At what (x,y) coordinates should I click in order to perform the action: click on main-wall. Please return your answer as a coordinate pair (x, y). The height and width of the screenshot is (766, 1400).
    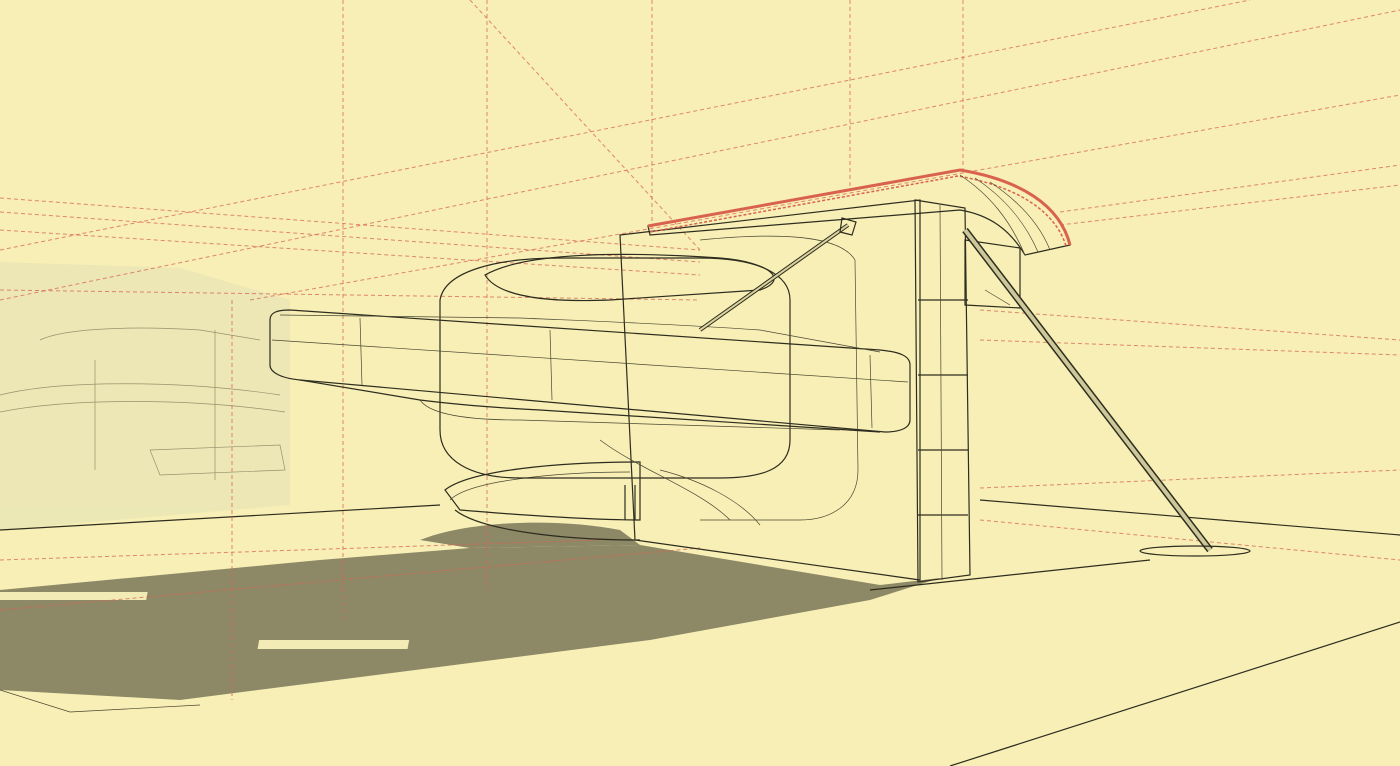
    Looking at the image, I should click on (820, 391).